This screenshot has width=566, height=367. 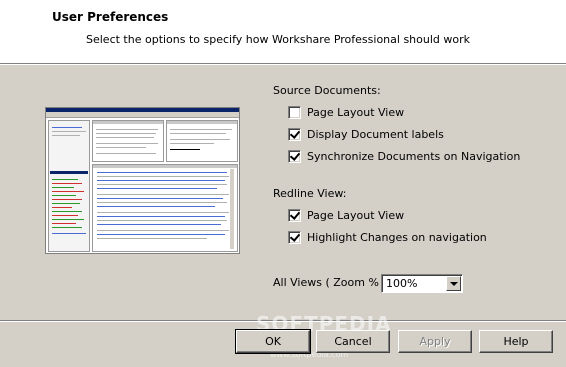 I want to click on display-document-labels-checkbox, so click(x=294, y=134).